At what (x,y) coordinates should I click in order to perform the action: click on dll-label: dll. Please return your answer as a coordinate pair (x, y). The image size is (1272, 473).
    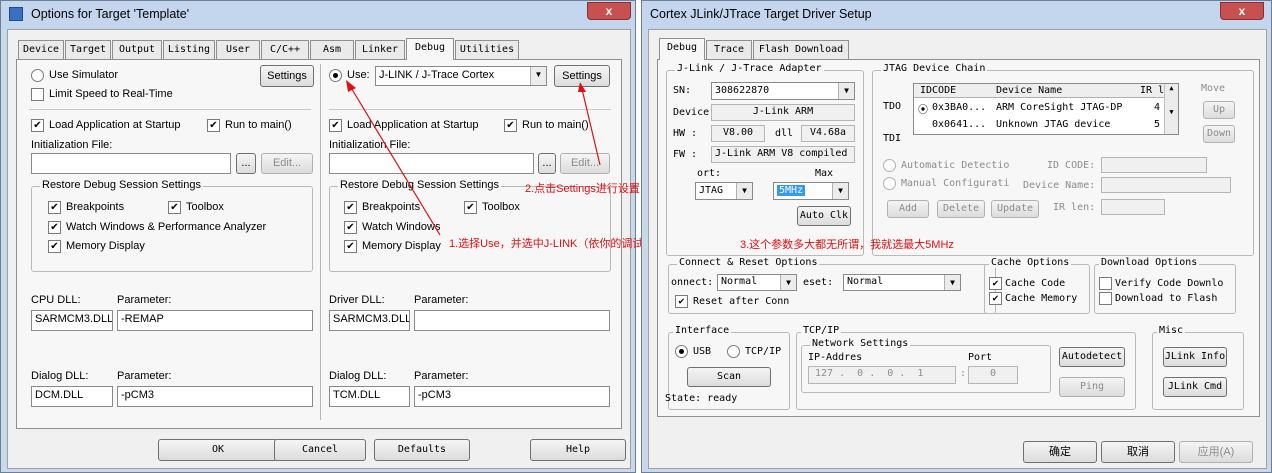
    Looking at the image, I should click on (784, 133).